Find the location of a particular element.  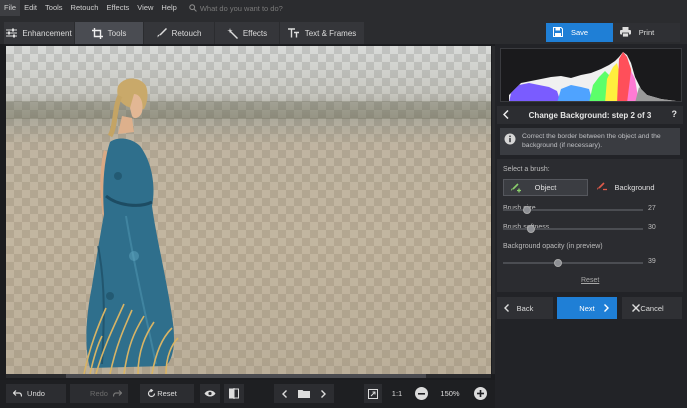

tab-retouch: Retouch is located at coordinates (179, 33).